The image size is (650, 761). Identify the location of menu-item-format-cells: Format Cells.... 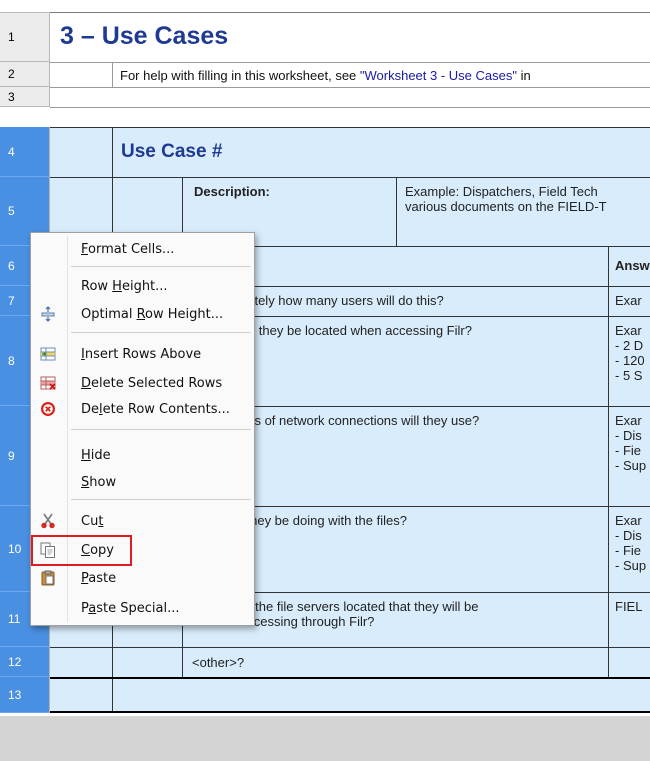
(142, 249).